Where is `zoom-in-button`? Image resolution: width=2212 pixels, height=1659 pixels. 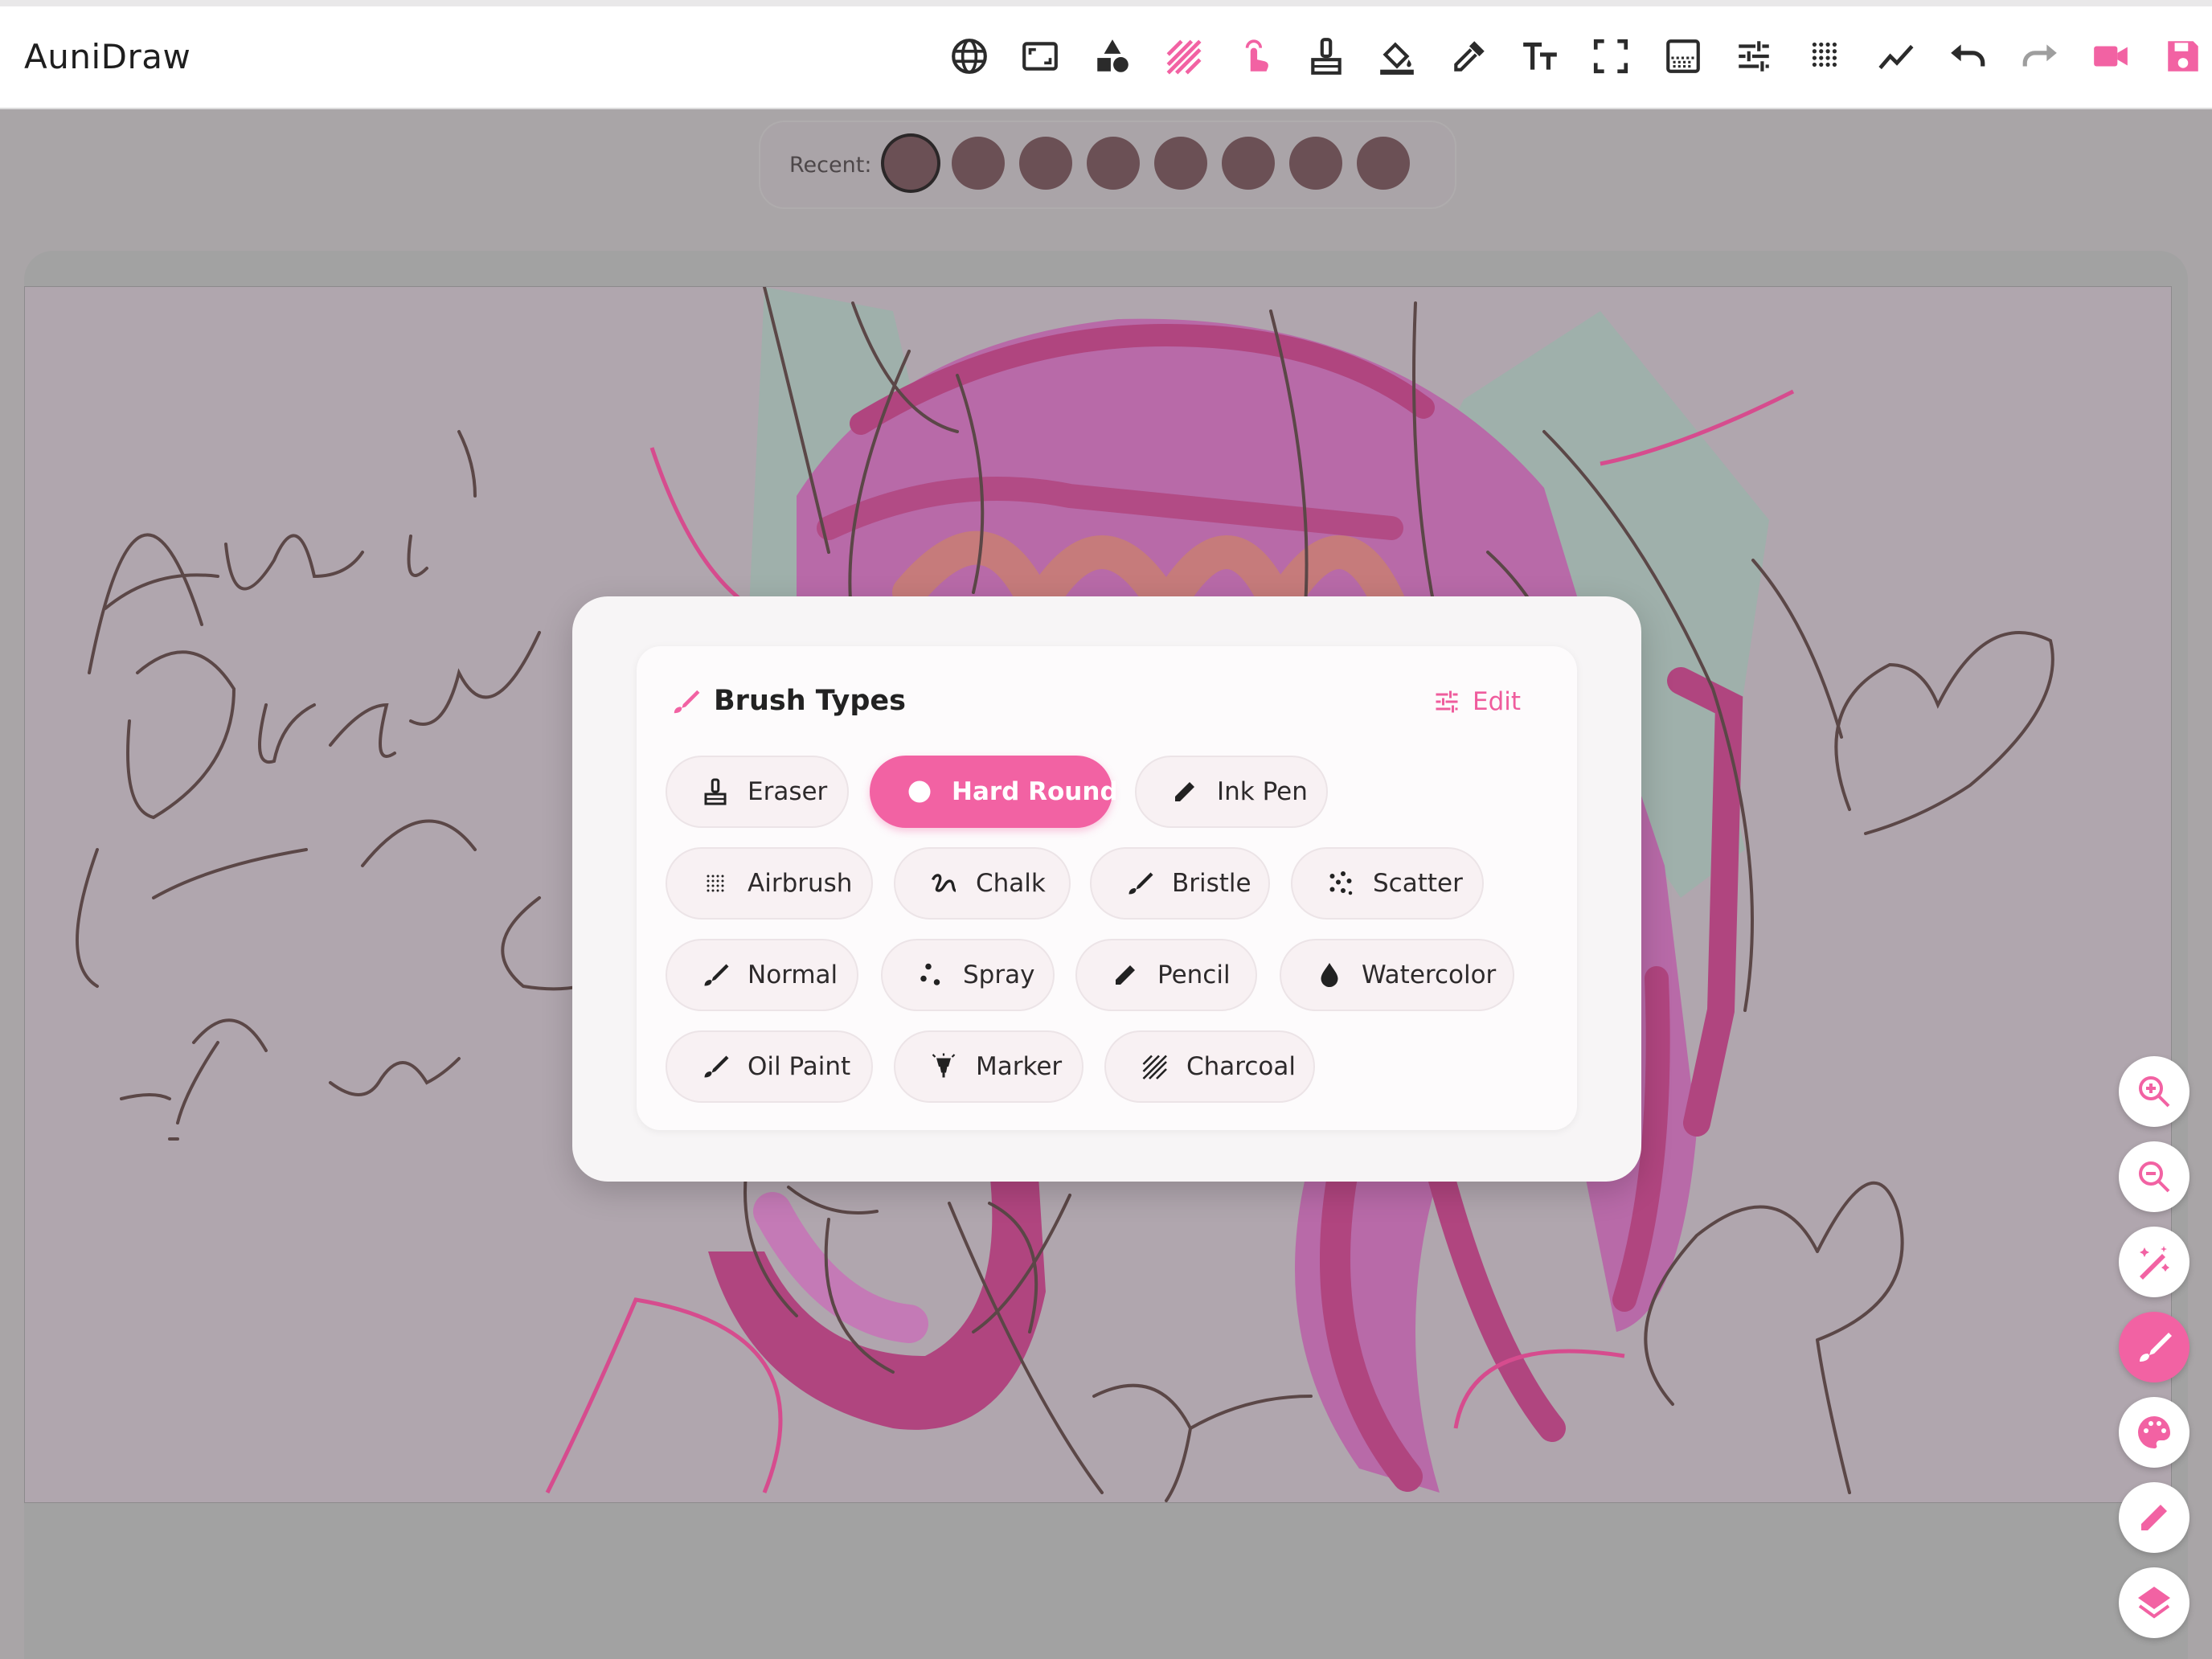
zoom-in-button is located at coordinates (2154, 1091).